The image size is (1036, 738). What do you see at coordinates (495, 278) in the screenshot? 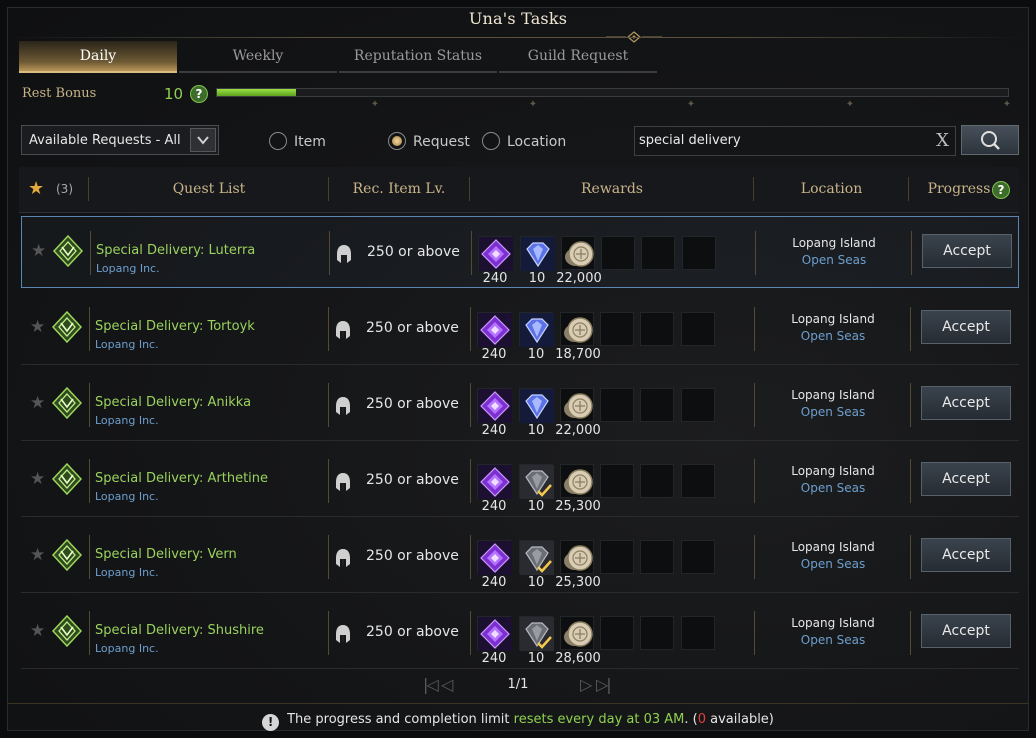
I see `reward-amount: 240` at bounding box center [495, 278].